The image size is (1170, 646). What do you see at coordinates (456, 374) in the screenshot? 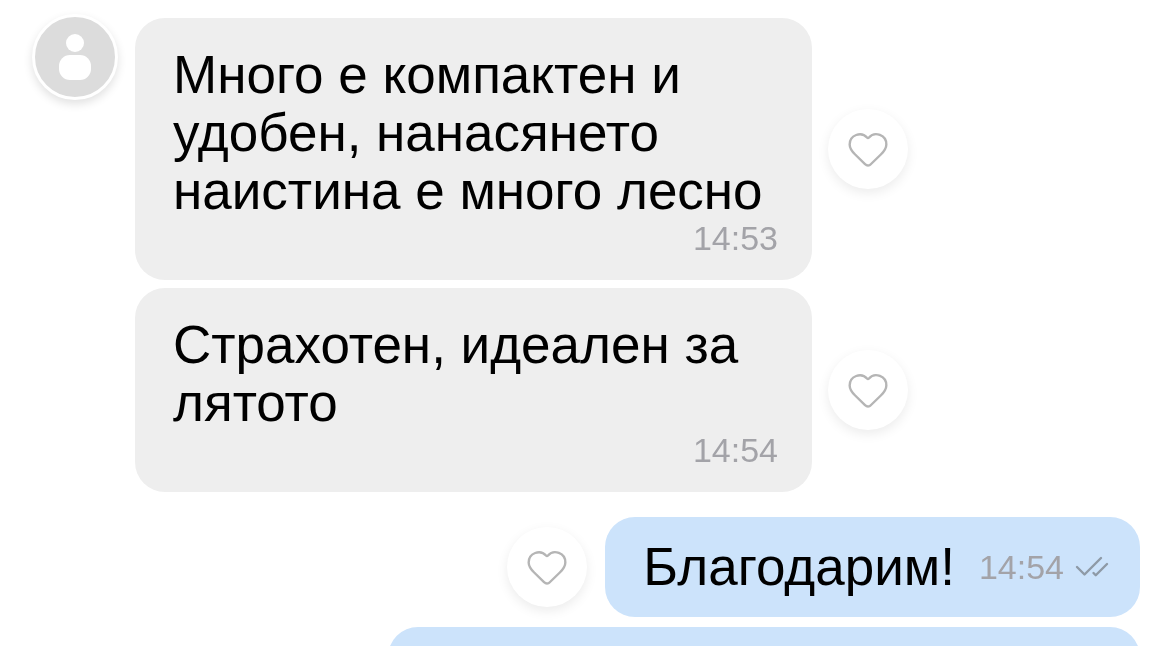
I see `message-text: Страхотен, идеален за лятото` at bounding box center [456, 374].